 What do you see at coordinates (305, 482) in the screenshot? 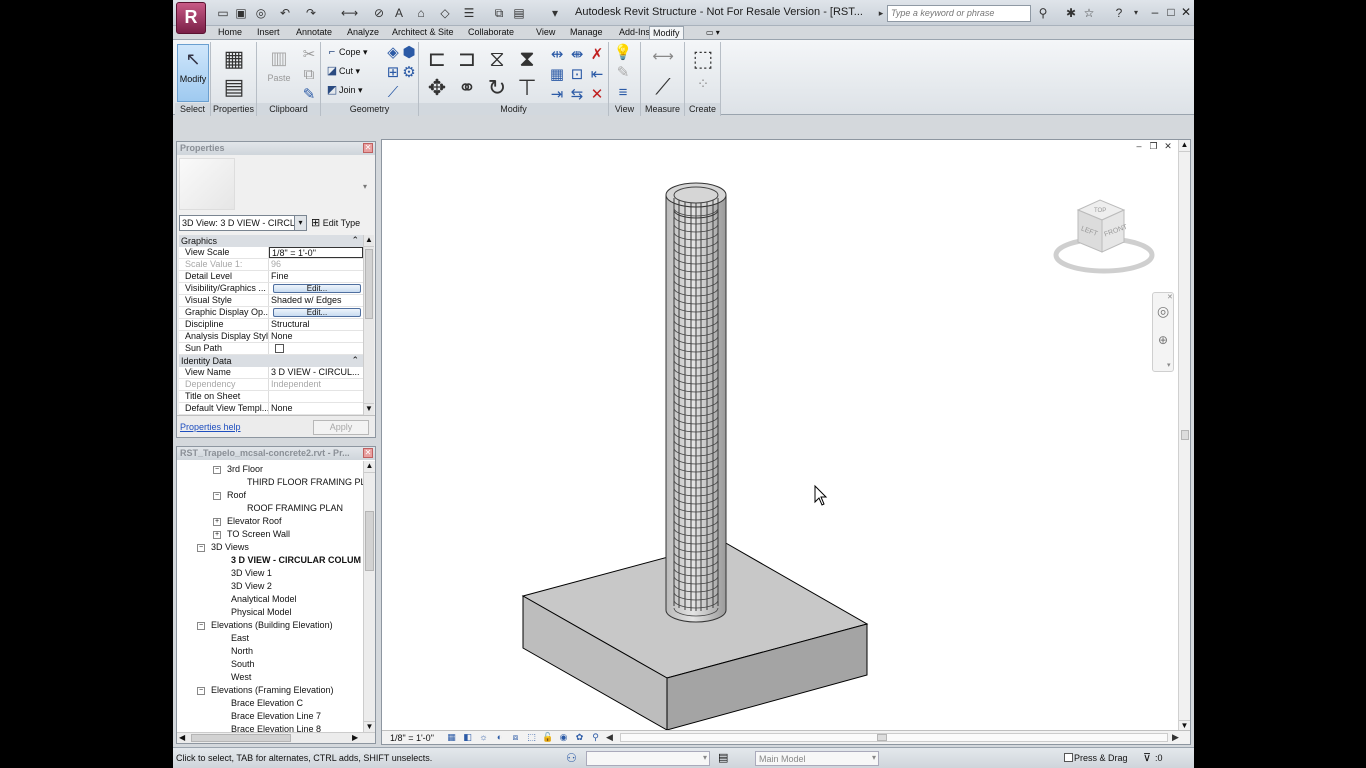
I see `tree-node: THIRD FLOOR FRAMING PLA` at bounding box center [305, 482].